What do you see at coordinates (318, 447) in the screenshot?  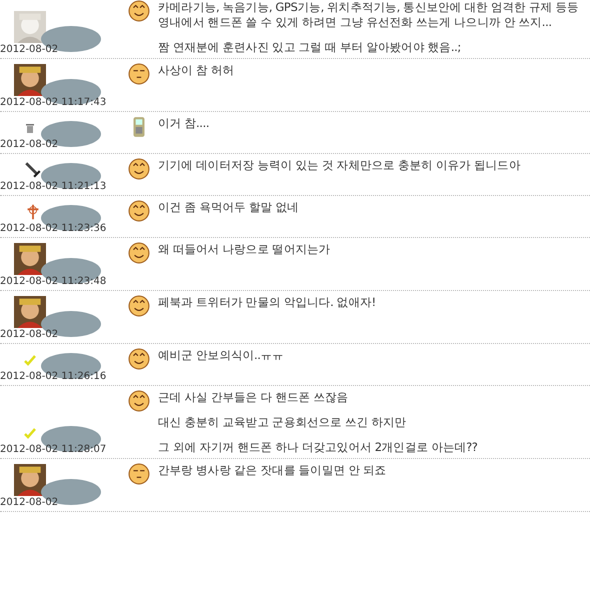 I see `comment-text: 그 외에 자기꺼 핸드폰 하나 더갖고있어서 2개인걸로 아는데??` at bounding box center [318, 447].